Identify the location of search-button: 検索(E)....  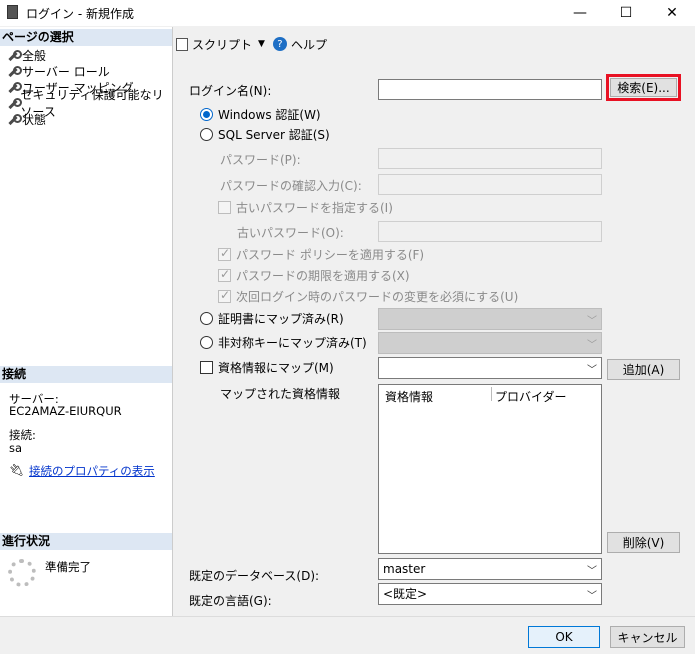
(643, 87).